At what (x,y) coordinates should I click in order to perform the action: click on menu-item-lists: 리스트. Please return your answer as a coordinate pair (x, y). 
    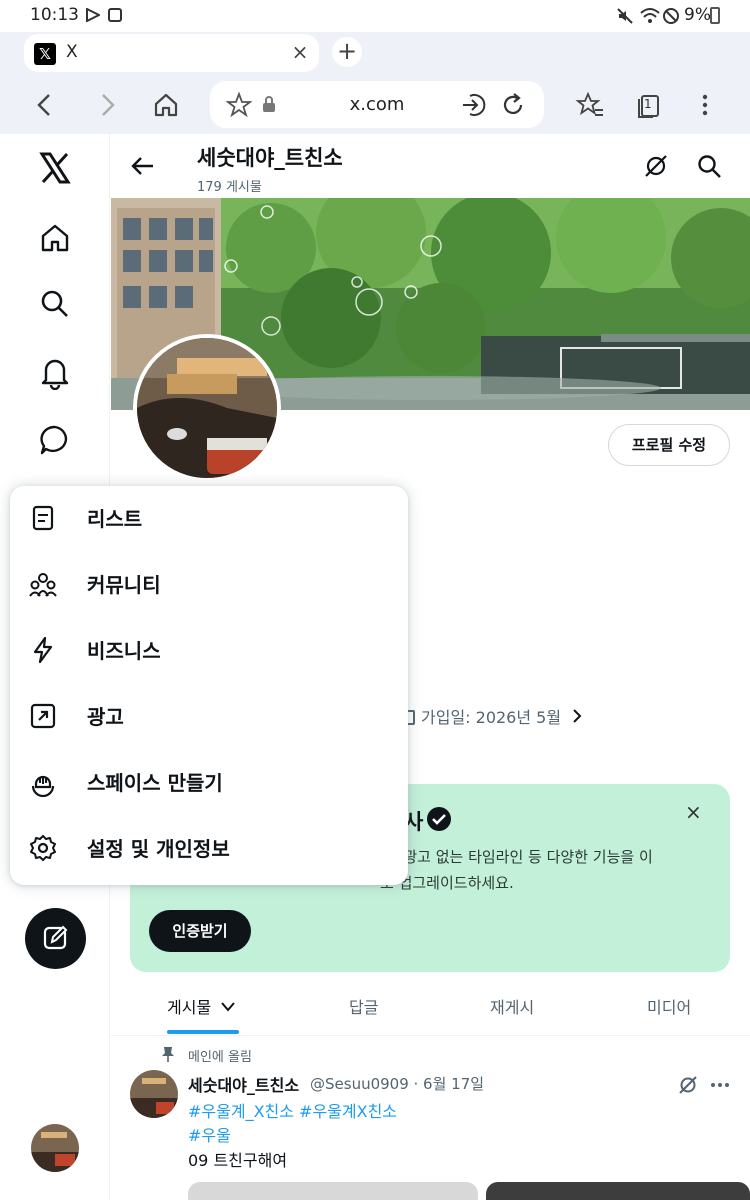
    Looking at the image, I should click on (209, 519).